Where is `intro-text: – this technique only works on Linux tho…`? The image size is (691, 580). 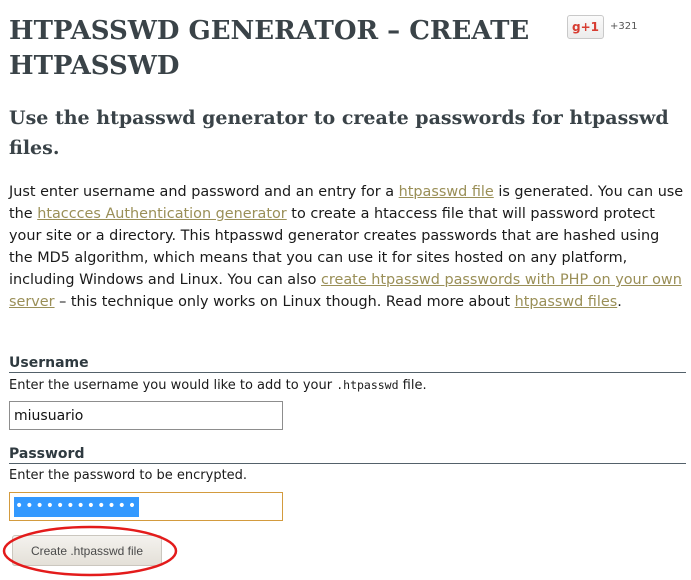
intro-text: – this technique only works on Linux tho… is located at coordinates (284, 302).